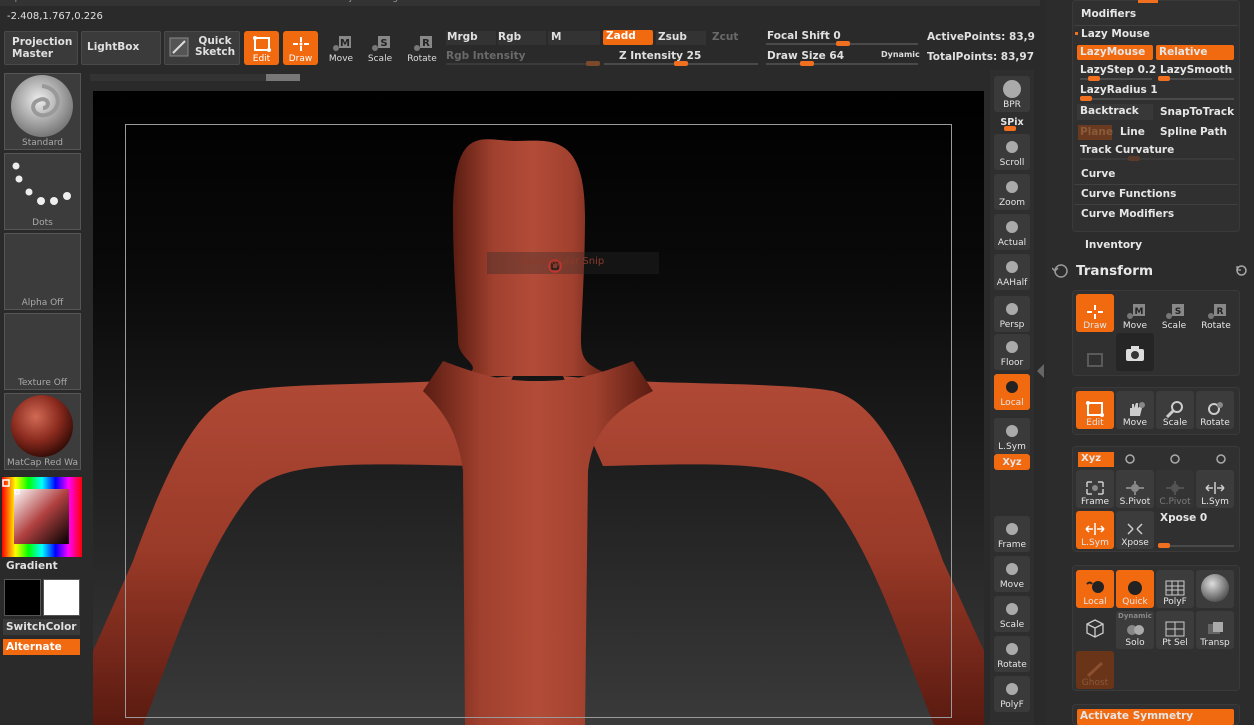  Describe the element at coordinates (494, 1) in the screenshot. I see `menu-item-marker: Marker` at that location.